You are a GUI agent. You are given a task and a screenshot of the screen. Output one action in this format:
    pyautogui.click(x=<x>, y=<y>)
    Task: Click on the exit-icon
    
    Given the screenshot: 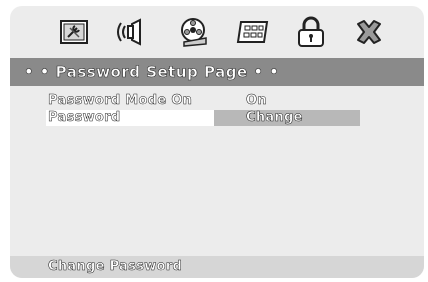 What is the action you would take?
    pyautogui.click(x=369, y=32)
    